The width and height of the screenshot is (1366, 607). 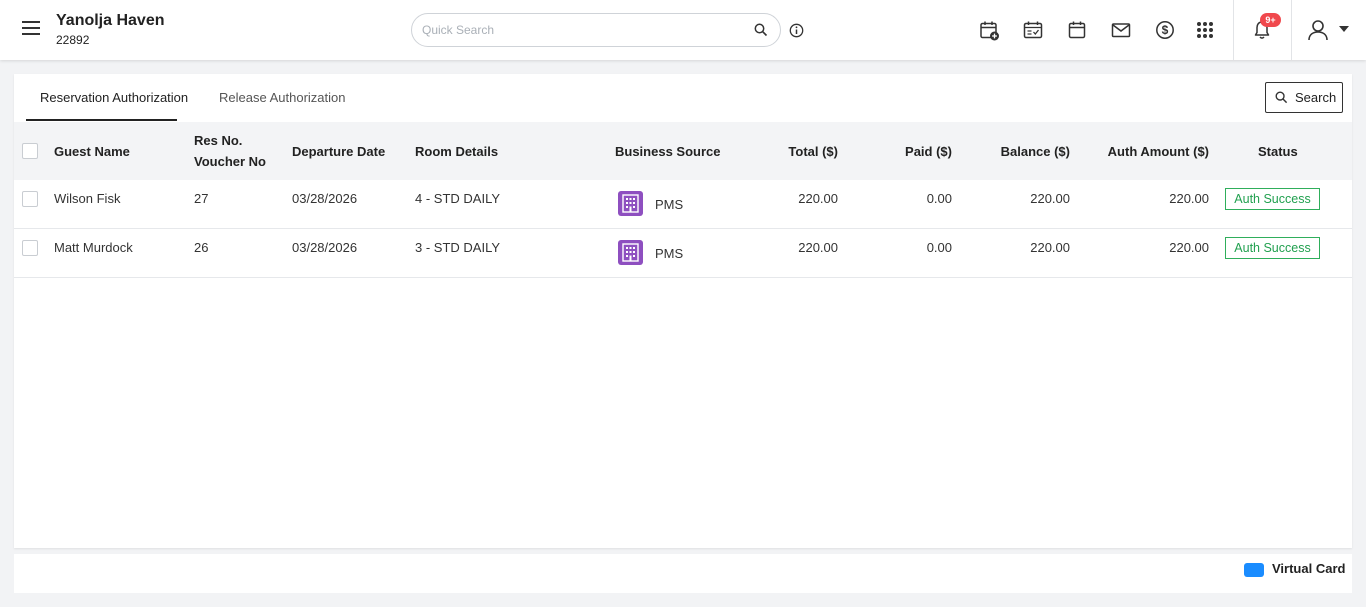 What do you see at coordinates (230, 161) in the screenshot?
I see `col-voucher-no: Voucher No` at bounding box center [230, 161].